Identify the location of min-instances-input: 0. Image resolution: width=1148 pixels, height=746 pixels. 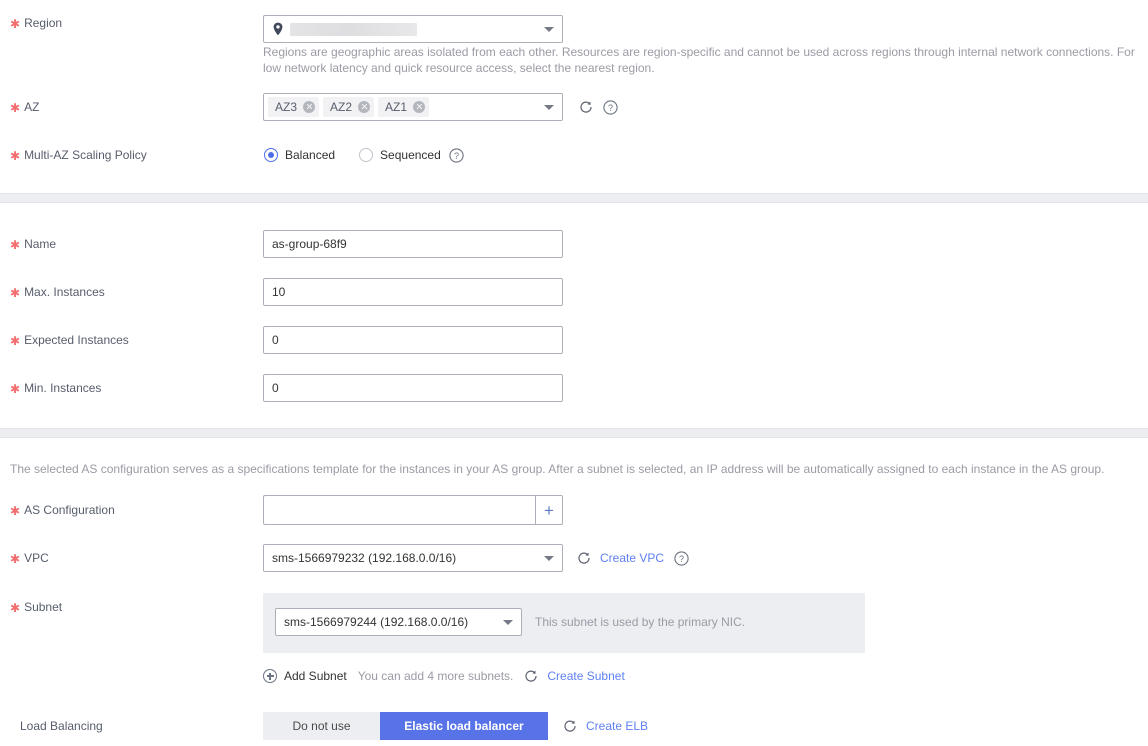
(413, 388).